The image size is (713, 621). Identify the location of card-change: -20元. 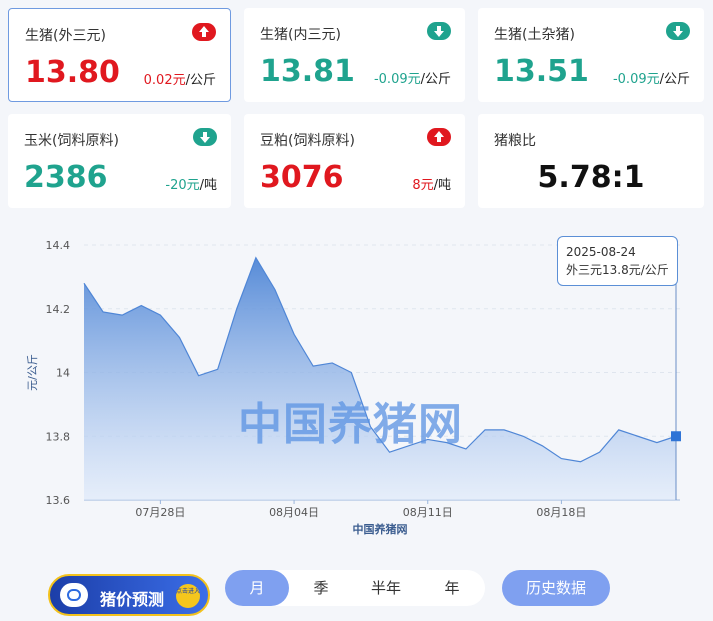
(182, 185).